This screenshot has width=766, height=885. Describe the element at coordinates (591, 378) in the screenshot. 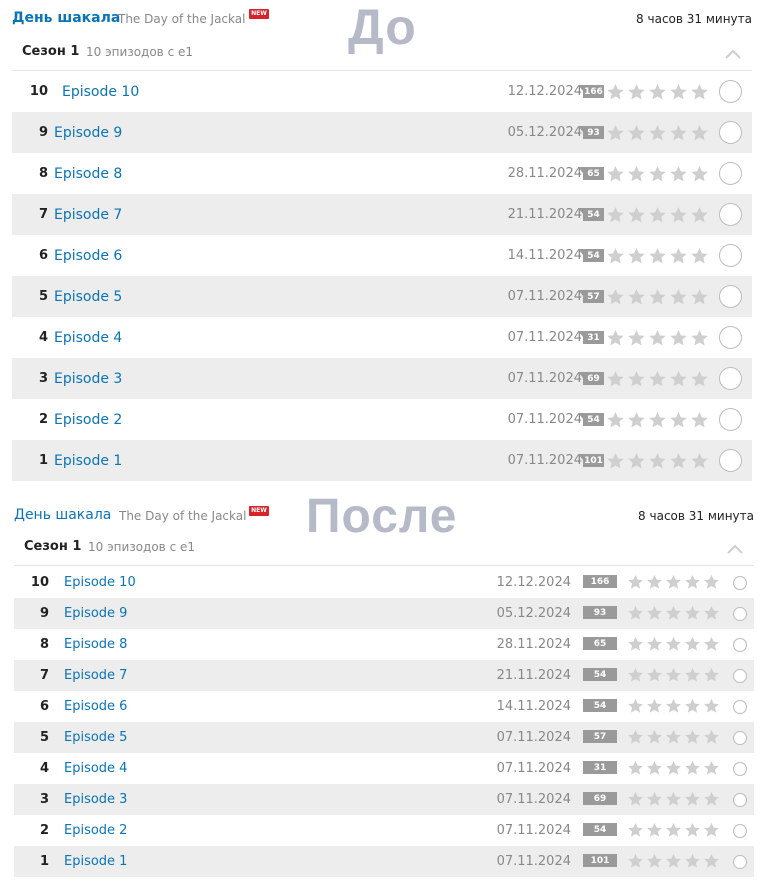

I see `comment-count-badge: 69` at that location.